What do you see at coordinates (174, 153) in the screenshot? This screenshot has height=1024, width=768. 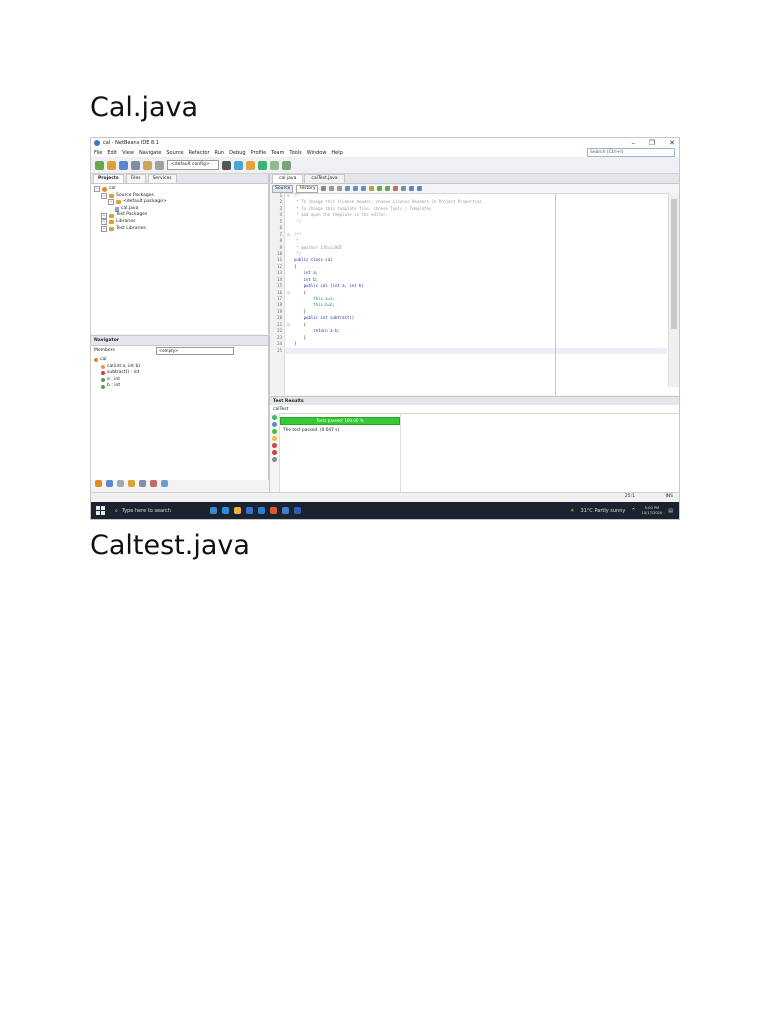 I see `menu-source: Source` at bounding box center [174, 153].